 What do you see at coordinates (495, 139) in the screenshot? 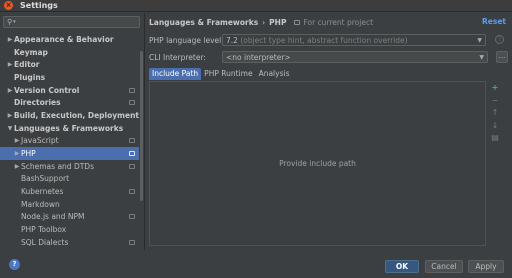
I see `edit-icon: ▤` at bounding box center [495, 139].